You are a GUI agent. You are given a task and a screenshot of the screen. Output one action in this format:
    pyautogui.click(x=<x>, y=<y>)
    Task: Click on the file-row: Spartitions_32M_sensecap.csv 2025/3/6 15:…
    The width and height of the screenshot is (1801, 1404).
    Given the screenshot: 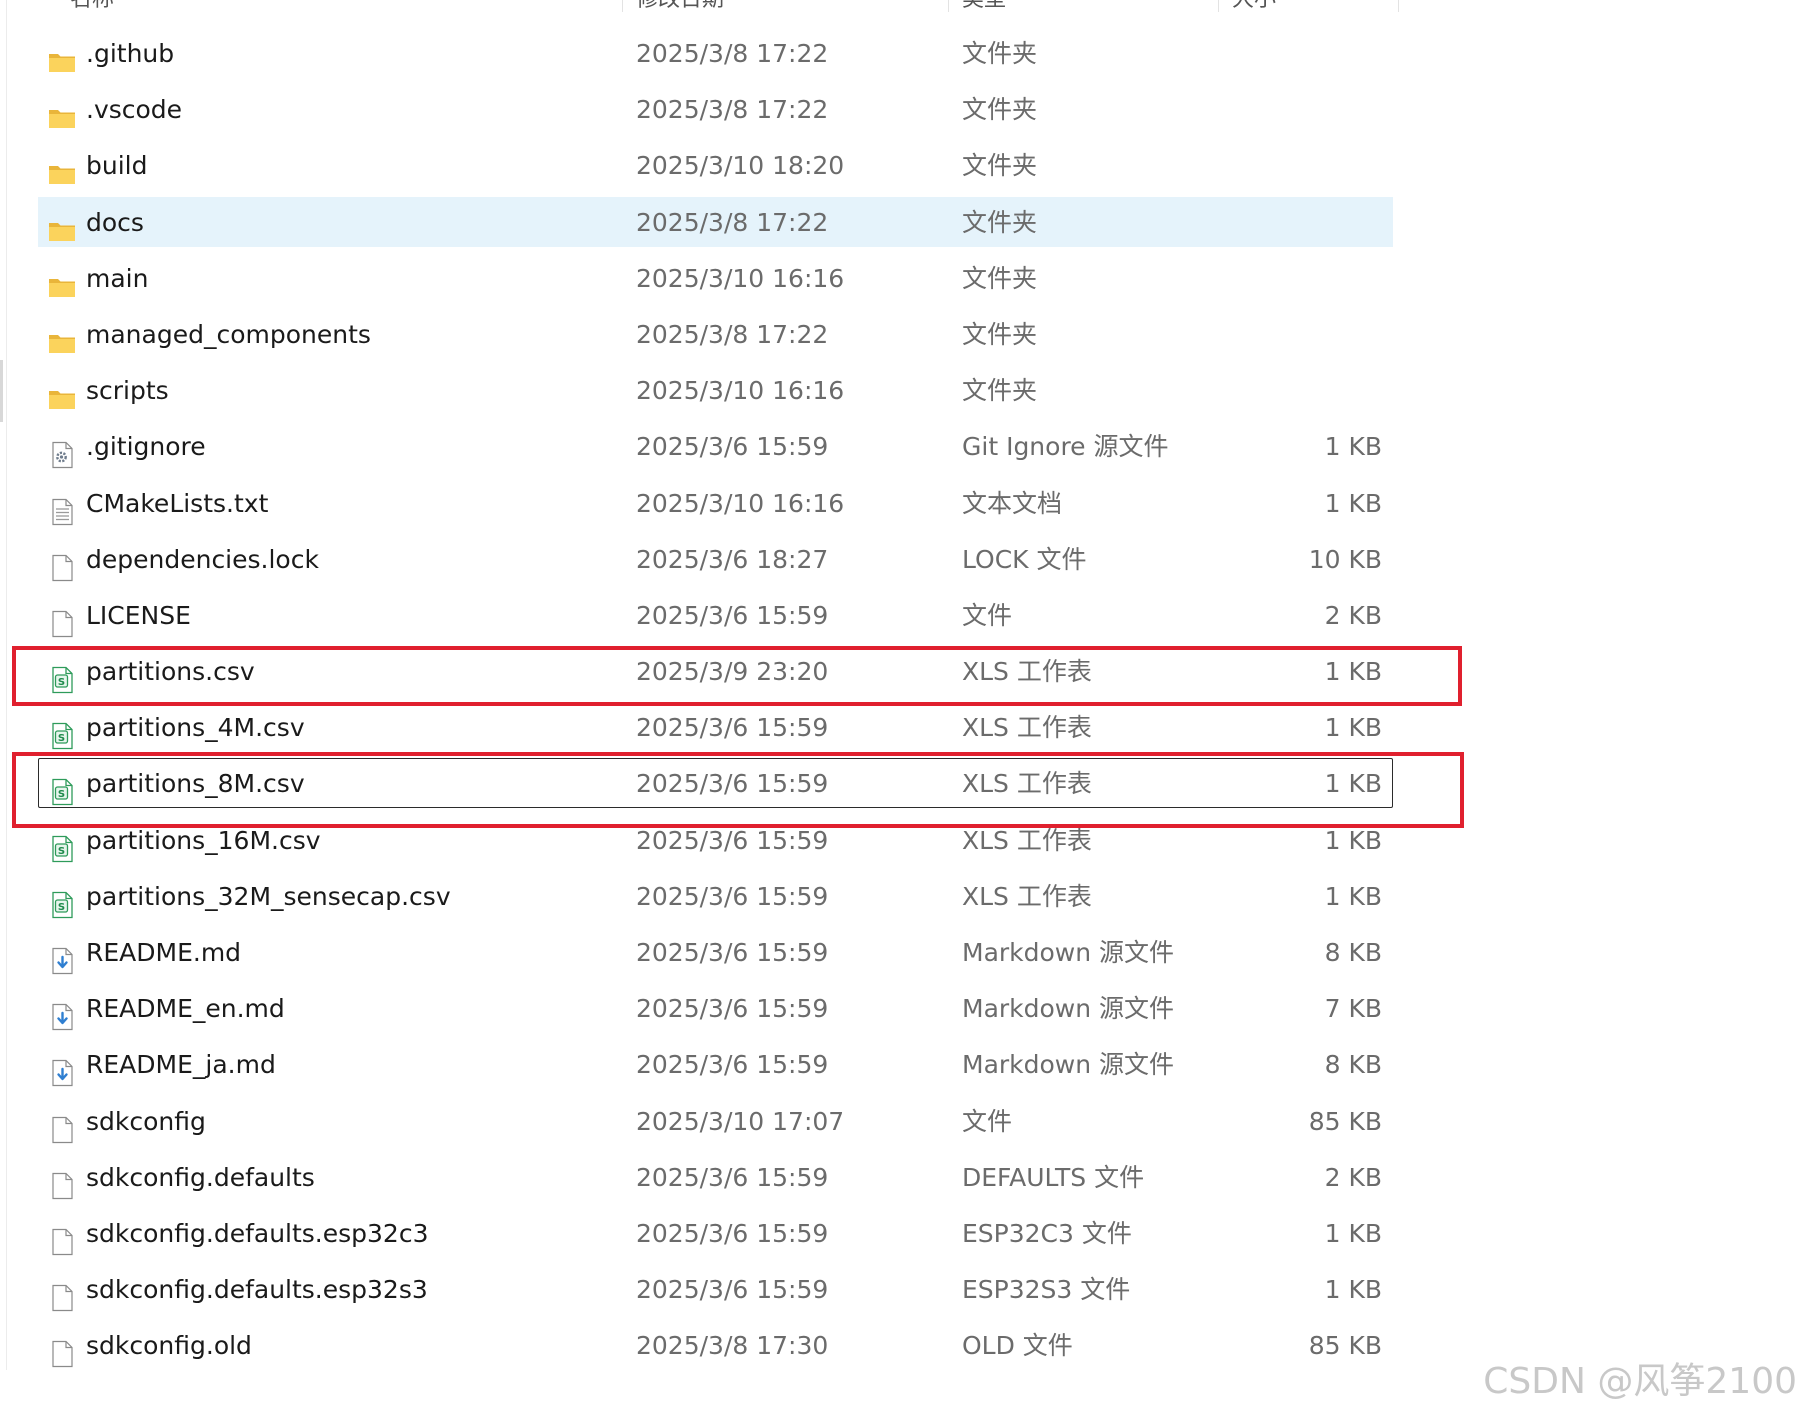 What is the action you would take?
    pyautogui.click(x=700, y=897)
    